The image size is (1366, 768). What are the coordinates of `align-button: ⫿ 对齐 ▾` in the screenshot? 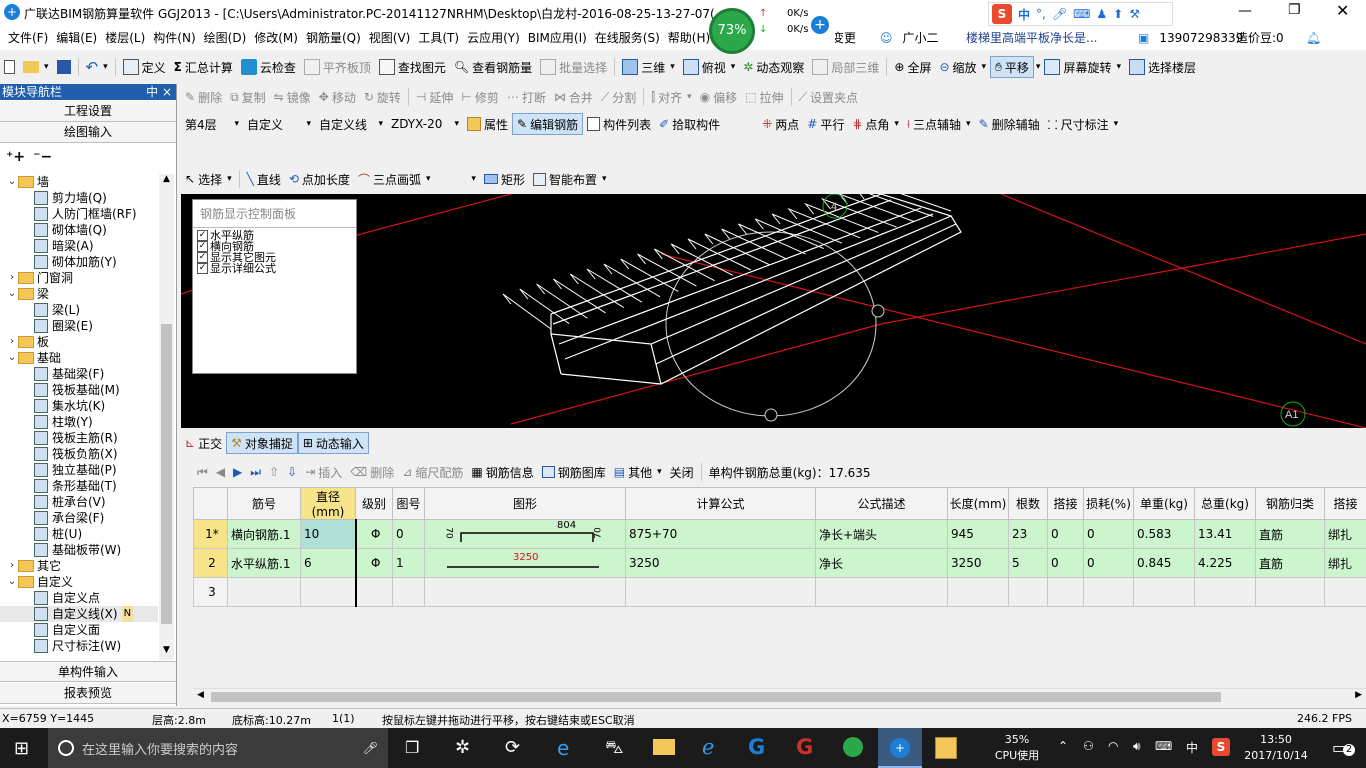 It's located at (671, 97).